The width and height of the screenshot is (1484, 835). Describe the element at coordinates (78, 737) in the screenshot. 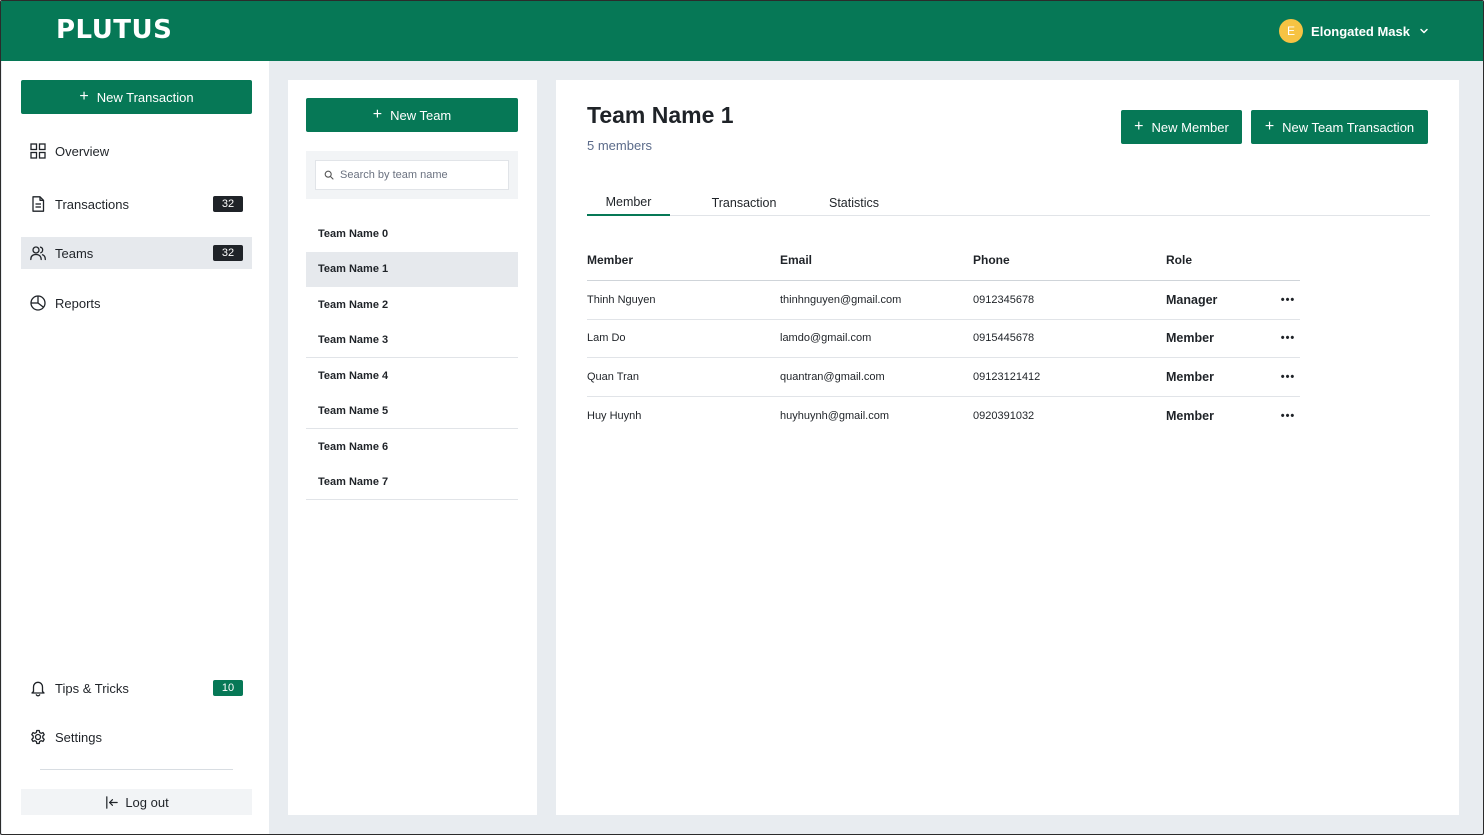

I see `sidebar-item-label: Settings` at that location.